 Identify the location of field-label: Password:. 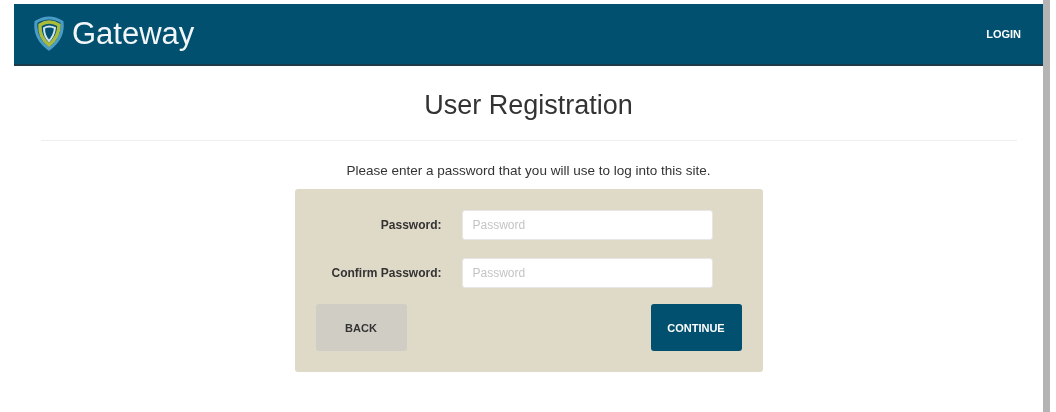
(410, 225).